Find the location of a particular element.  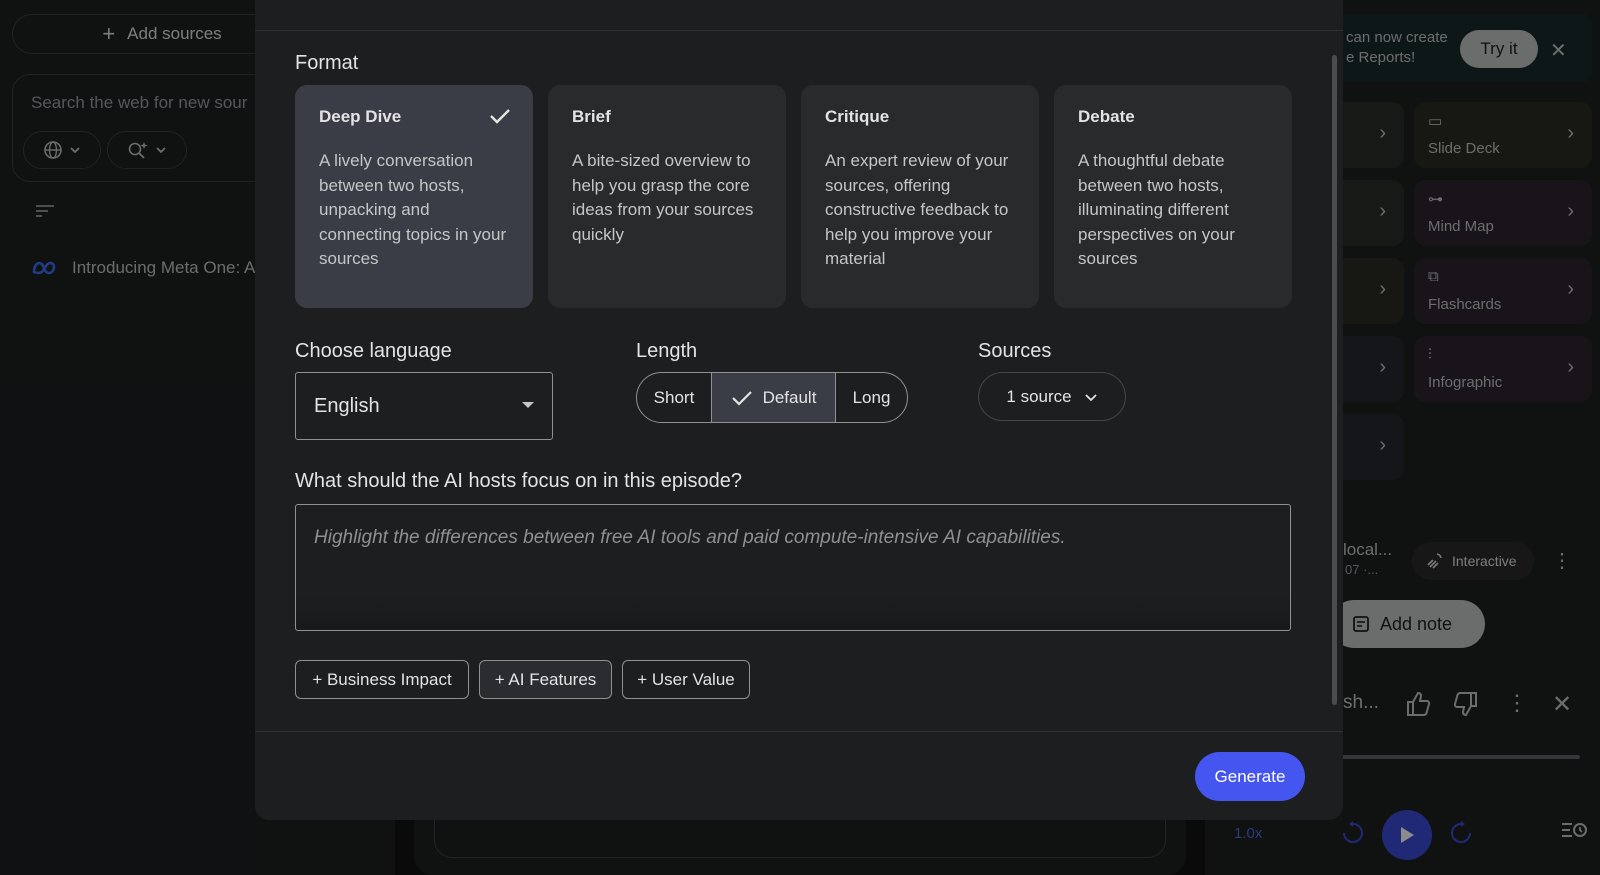

format-title: Critique is located at coordinates (857, 116).